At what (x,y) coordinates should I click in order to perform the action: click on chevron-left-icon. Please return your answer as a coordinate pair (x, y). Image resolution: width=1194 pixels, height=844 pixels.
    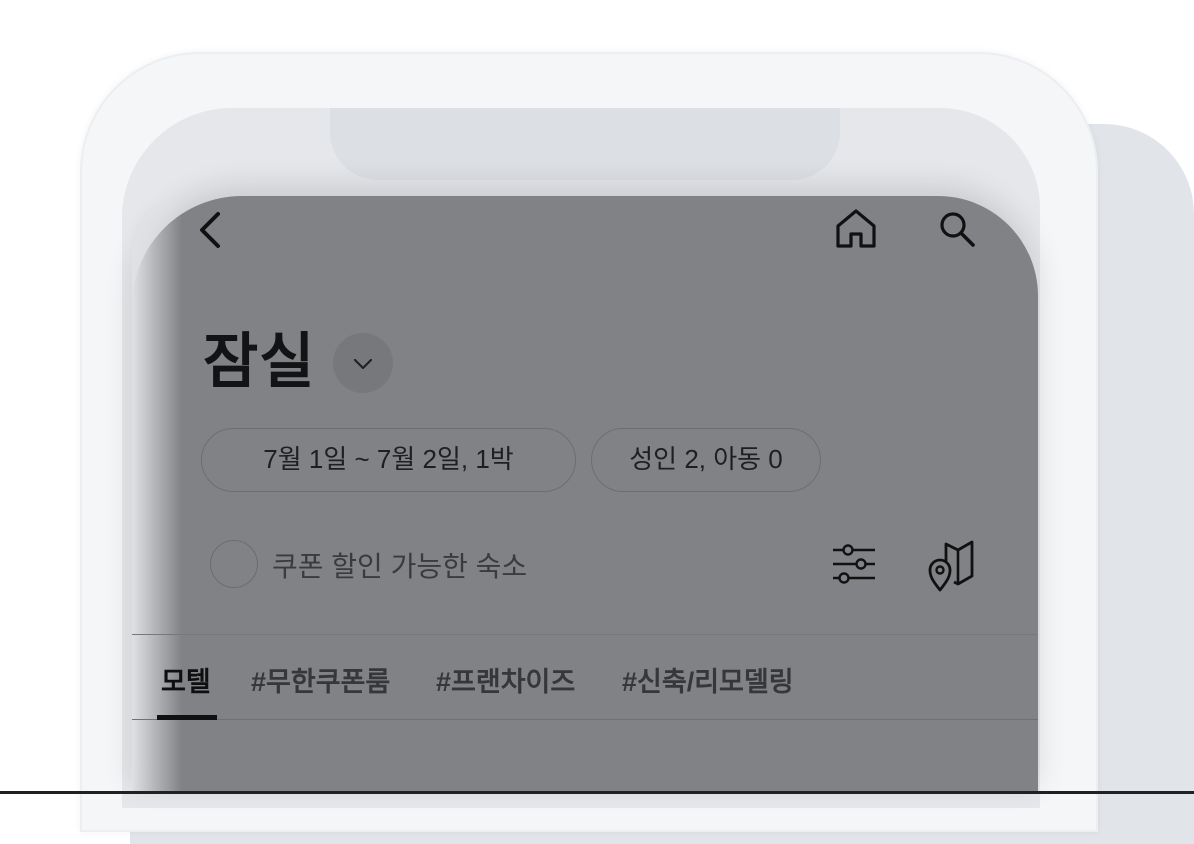
    Looking at the image, I should click on (210, 230).